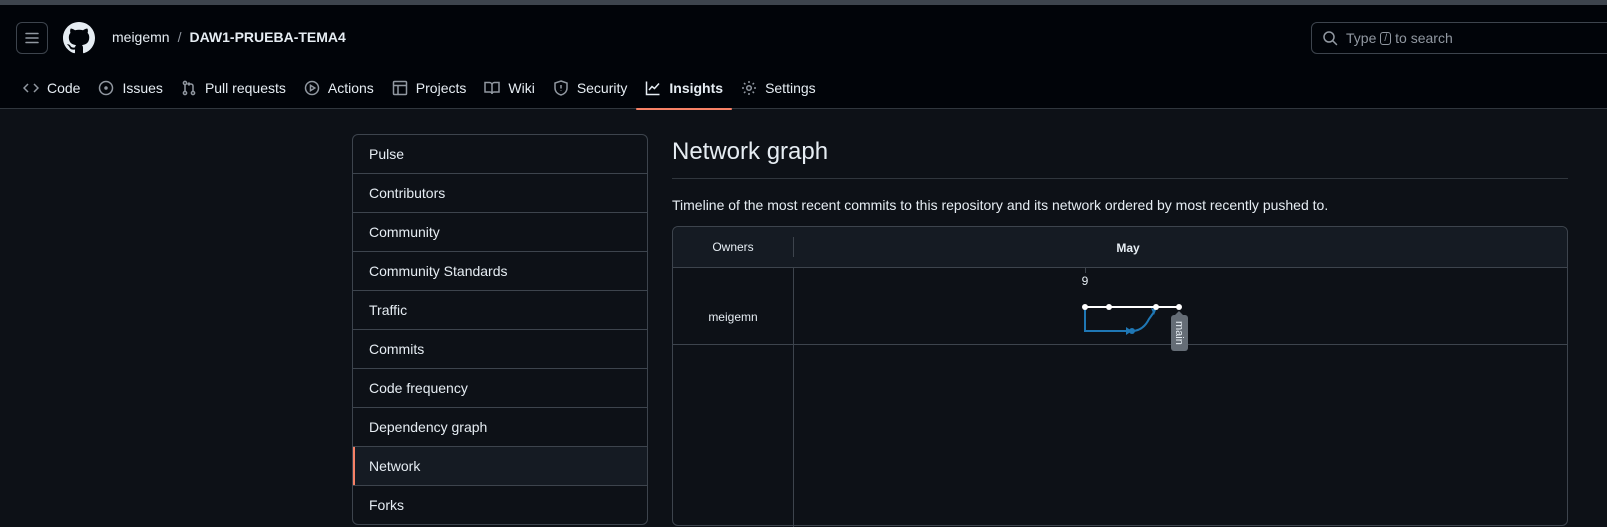  I want to click on graph-icon, so click(653, 88).